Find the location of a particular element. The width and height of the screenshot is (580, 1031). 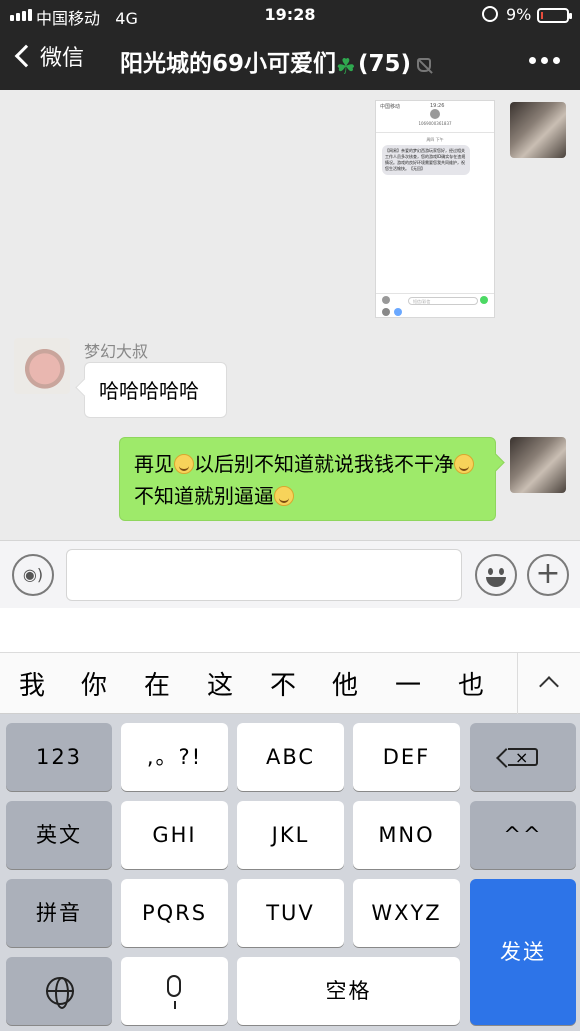

voice-button: ◉) is located at coordinates (33, 575).